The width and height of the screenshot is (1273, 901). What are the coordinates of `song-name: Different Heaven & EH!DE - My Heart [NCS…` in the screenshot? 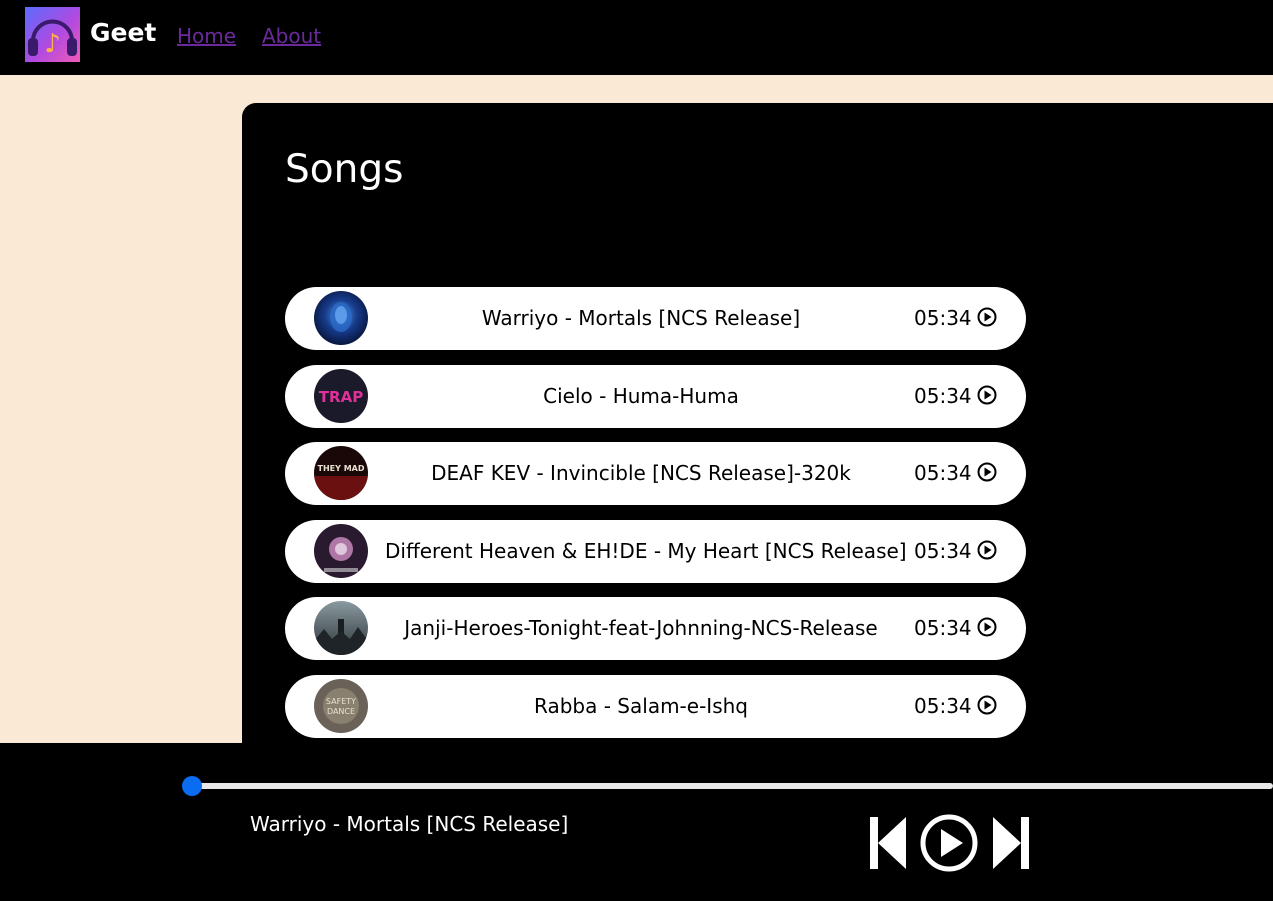 It's located at (646, 551).